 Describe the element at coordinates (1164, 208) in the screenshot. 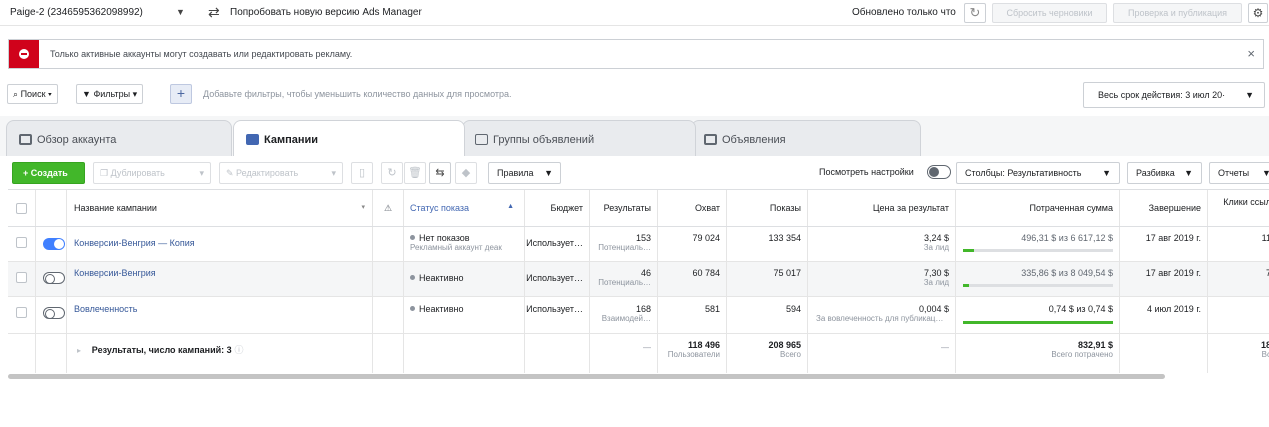

I see `header-ends: Завершение` at that location.